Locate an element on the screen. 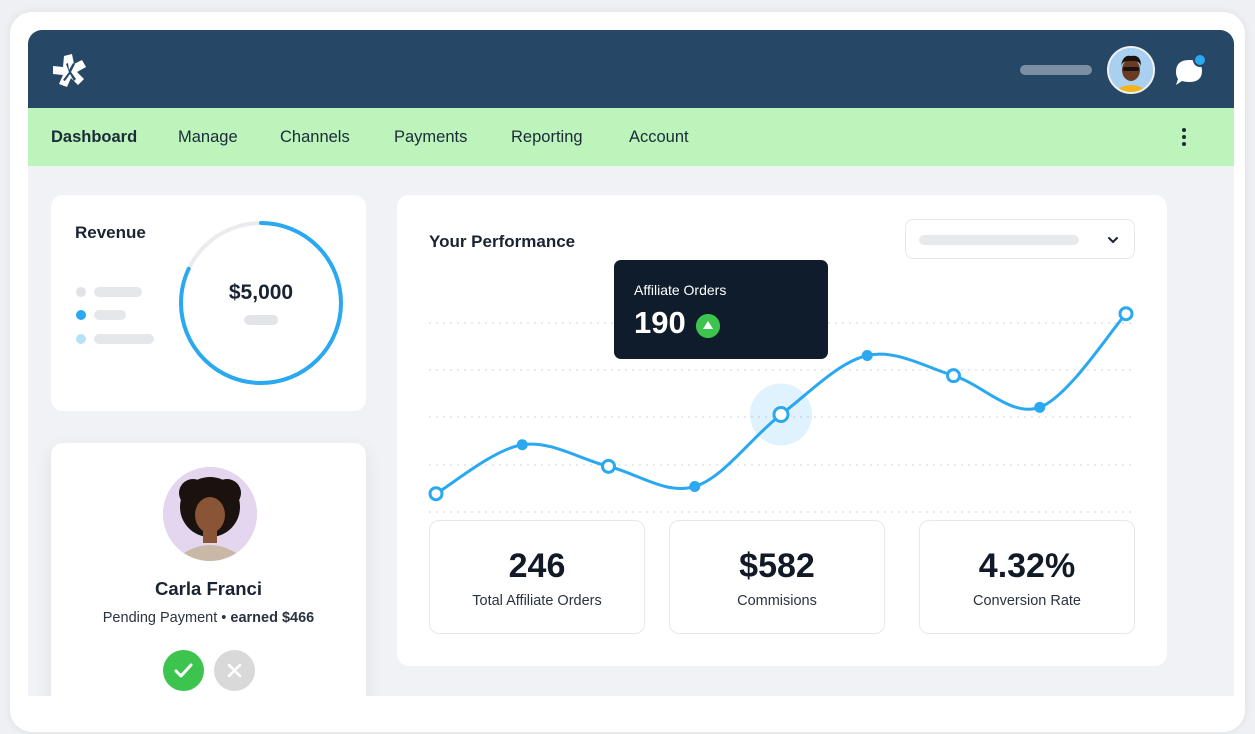  avatar-illustration is located at coordinates (1131, 70).